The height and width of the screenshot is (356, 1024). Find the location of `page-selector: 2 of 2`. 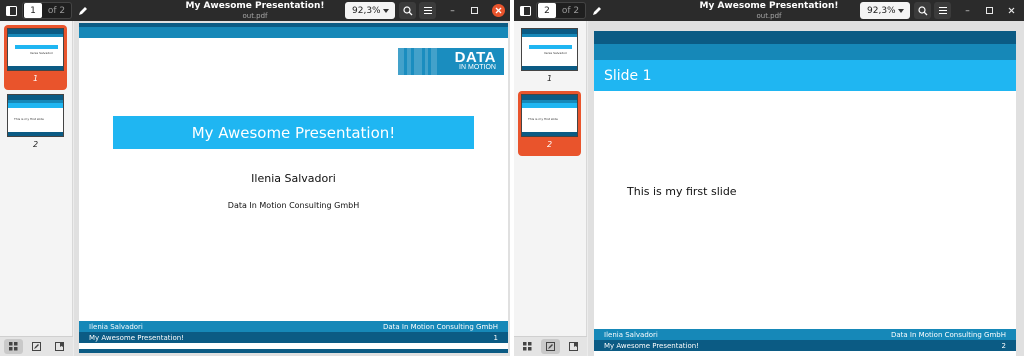

page-selector: 2 of 2 is located at coordinates (561, 10).